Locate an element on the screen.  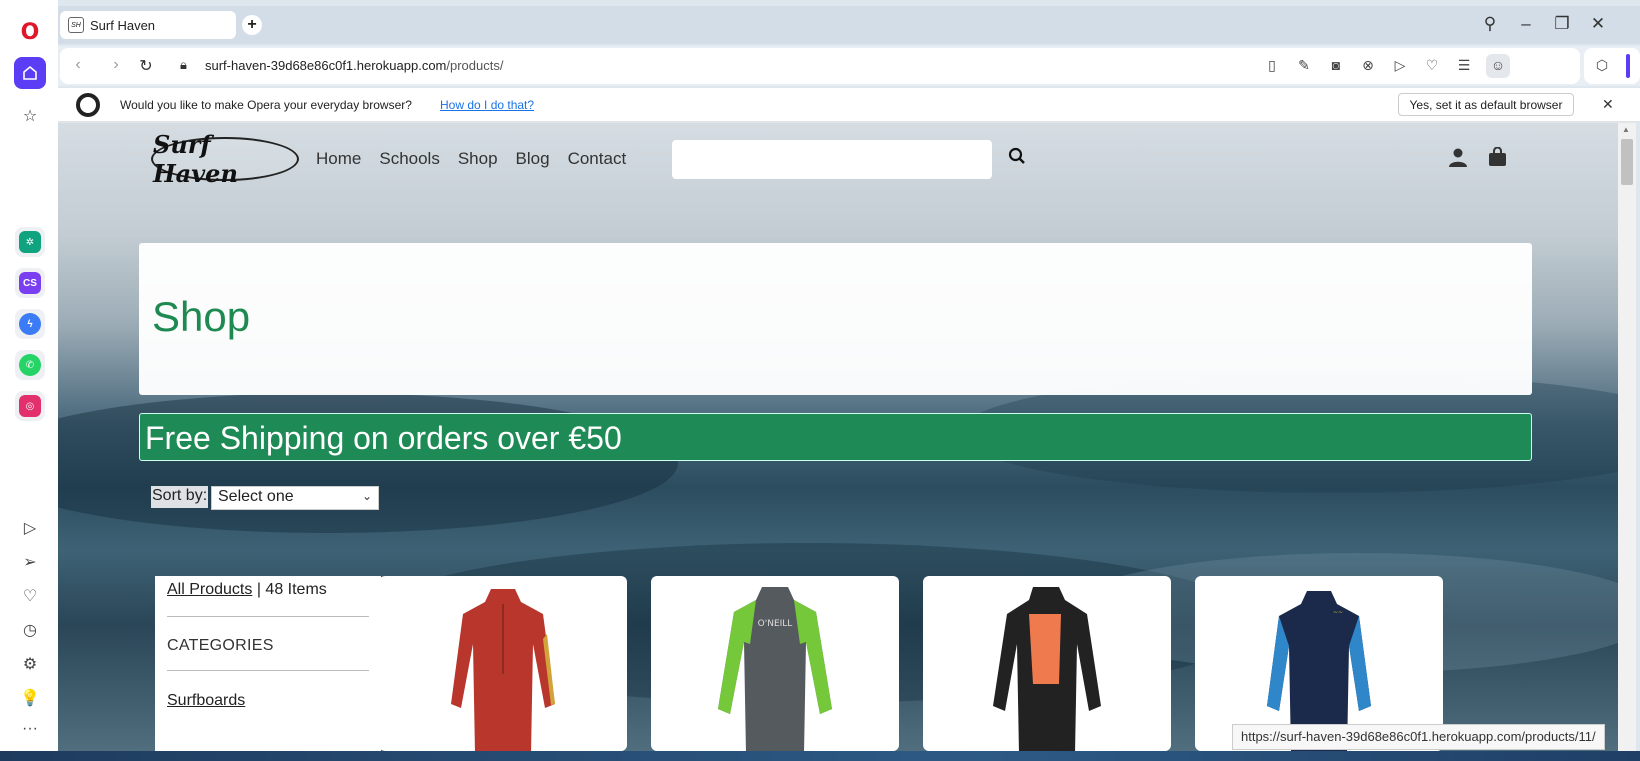
send-icon: ➢ is located at coordinates (30, 562).